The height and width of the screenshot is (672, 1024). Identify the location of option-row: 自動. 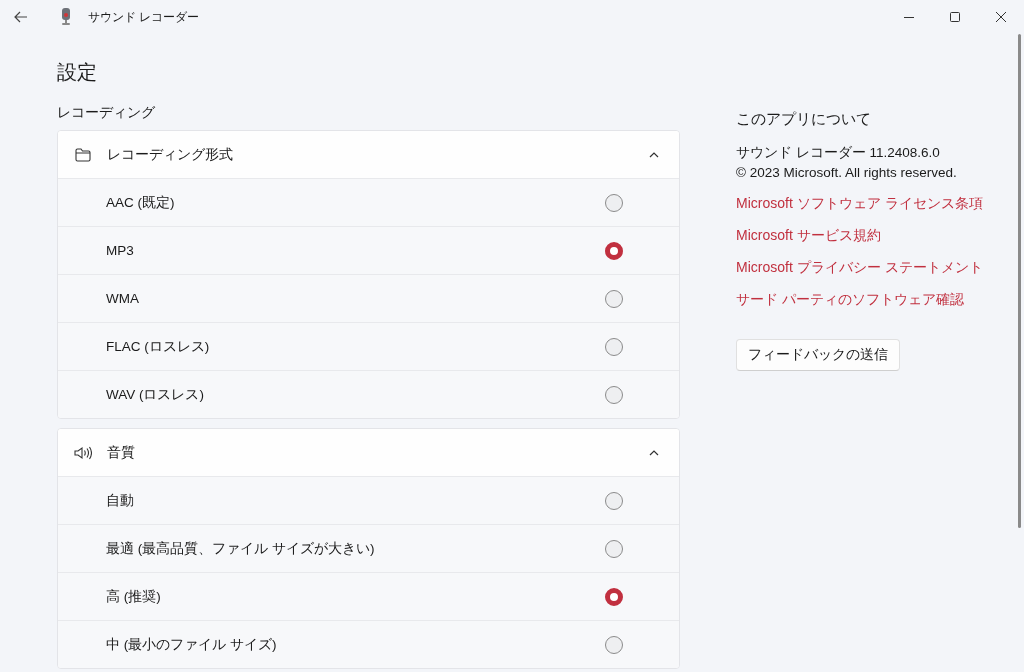
(368, 500).